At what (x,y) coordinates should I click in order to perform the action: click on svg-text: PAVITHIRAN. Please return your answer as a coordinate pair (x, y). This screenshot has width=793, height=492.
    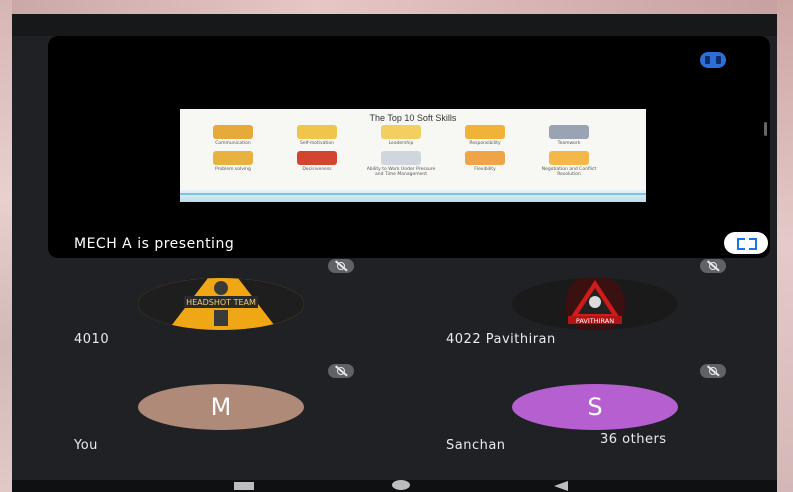
    Looking at the image, I should click on (595, 321).